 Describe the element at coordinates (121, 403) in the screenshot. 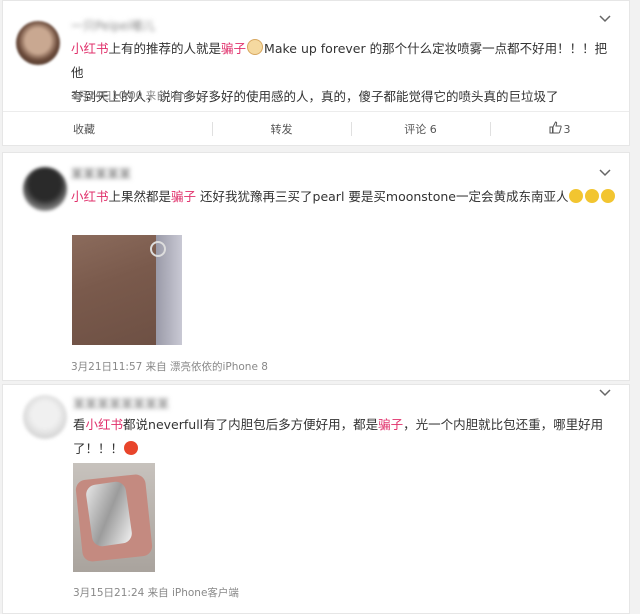

I see `author-name: 某某某某某某某某` at that location.